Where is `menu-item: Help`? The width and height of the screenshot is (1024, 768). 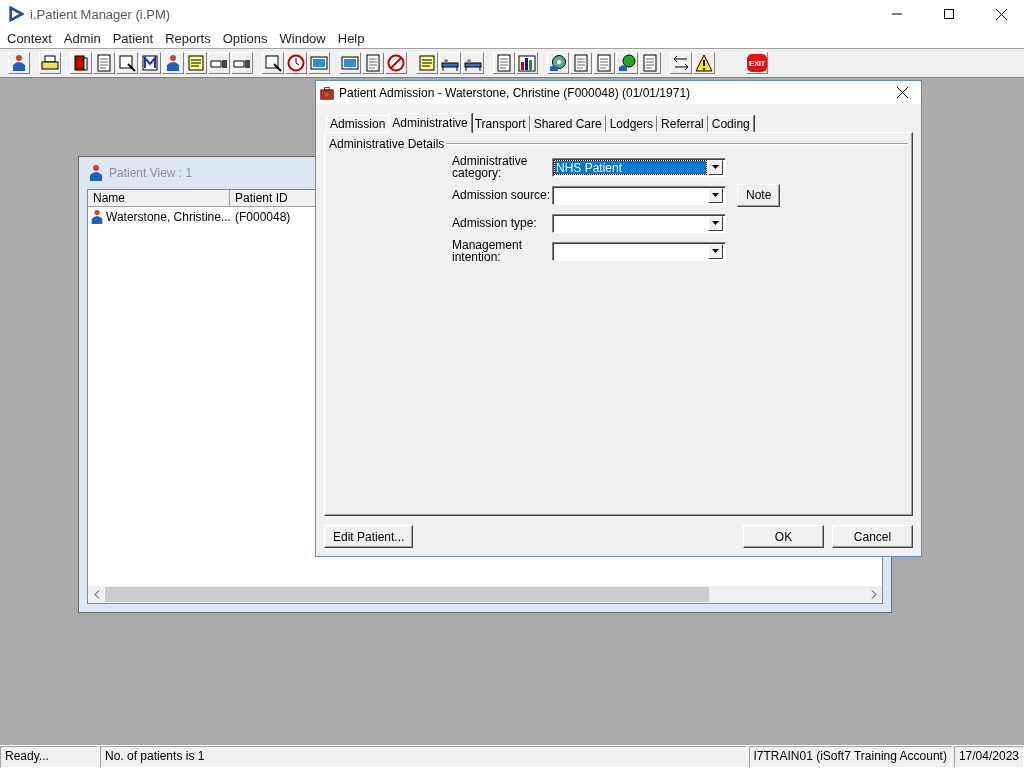
menu-item: Help is located at coordinates (351, 38).